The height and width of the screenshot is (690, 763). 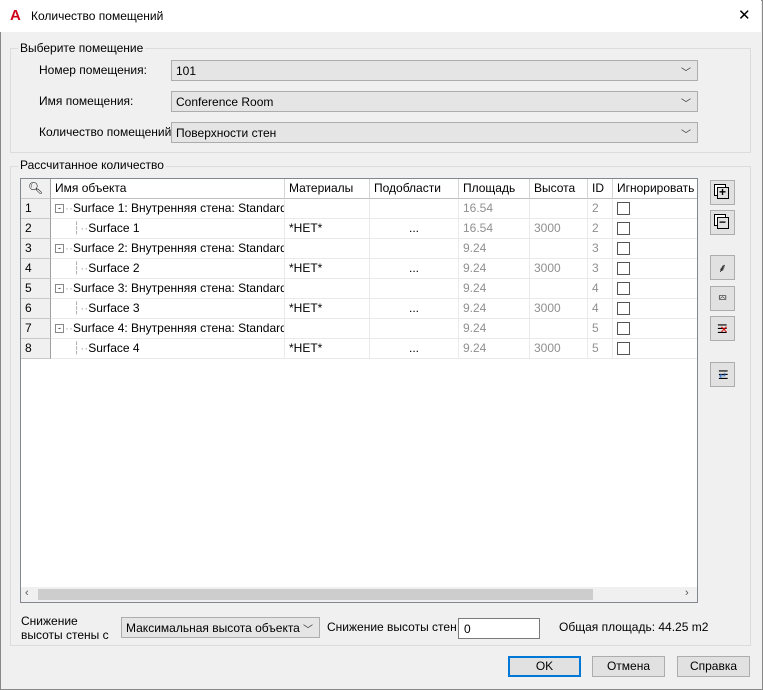 I want to click on add-objects-button: ⮹, so click(x=722, y=298).